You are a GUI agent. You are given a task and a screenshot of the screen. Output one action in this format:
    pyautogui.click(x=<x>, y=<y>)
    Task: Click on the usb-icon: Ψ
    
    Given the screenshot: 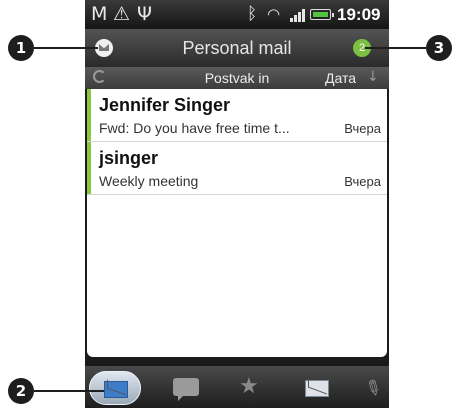 What is the action you would take?
    pyautogui.click(x=144, y=14)
    